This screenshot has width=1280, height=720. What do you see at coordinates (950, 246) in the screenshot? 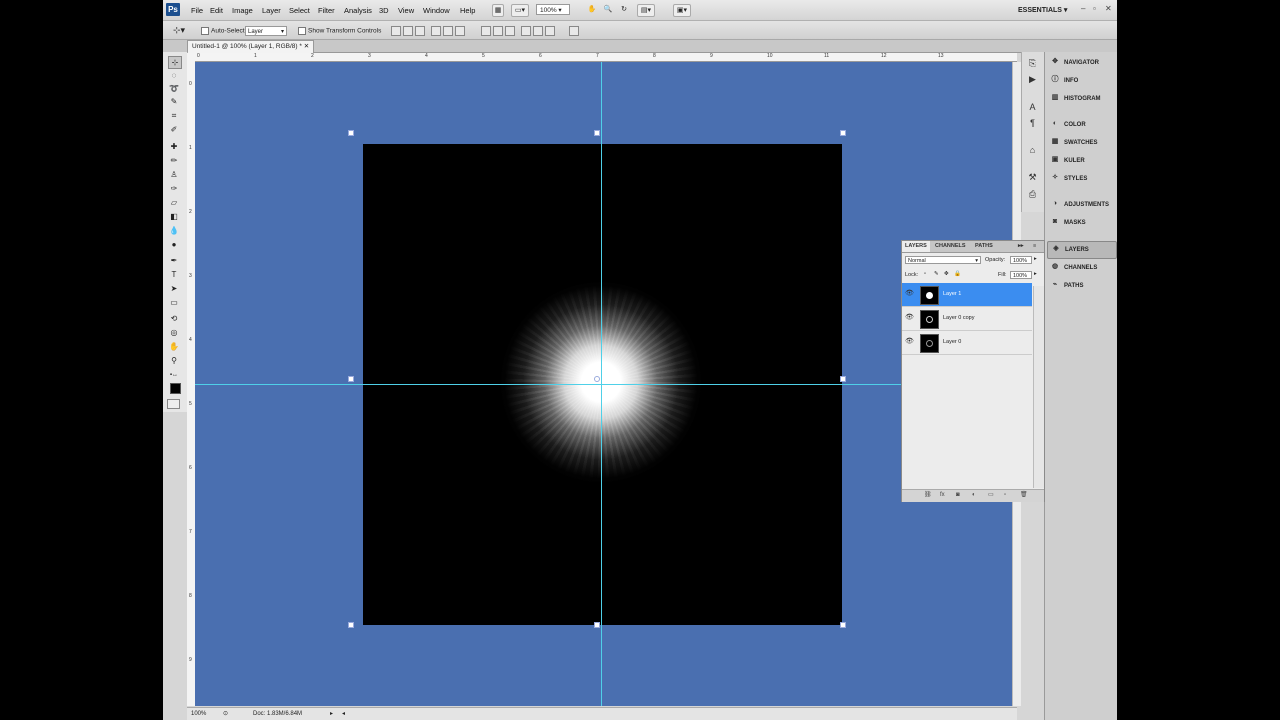
I see `tab-channels: CHANNELS` at bounding box center [950, 246].